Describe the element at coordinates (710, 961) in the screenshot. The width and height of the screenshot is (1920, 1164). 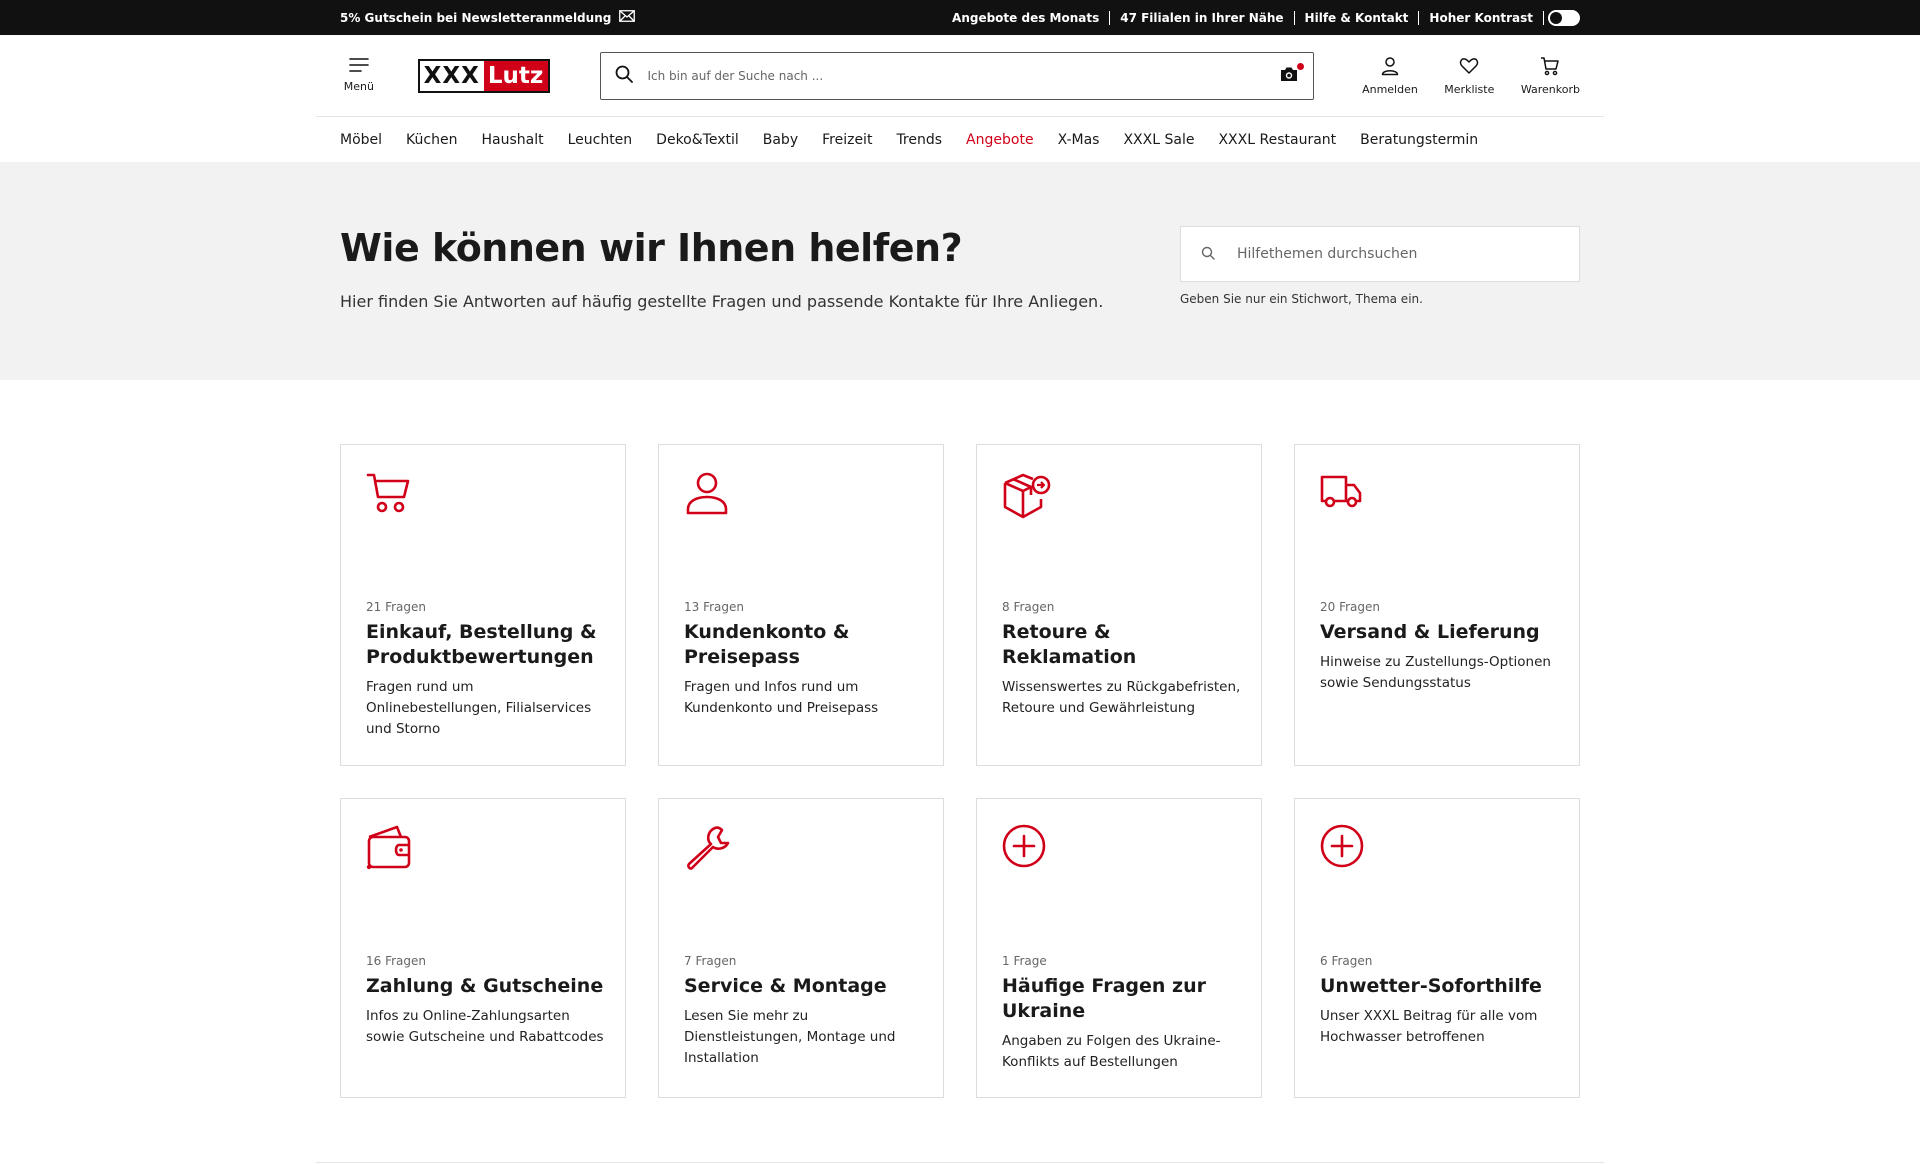
I see `topic-count: 7 Fragen` at that location.